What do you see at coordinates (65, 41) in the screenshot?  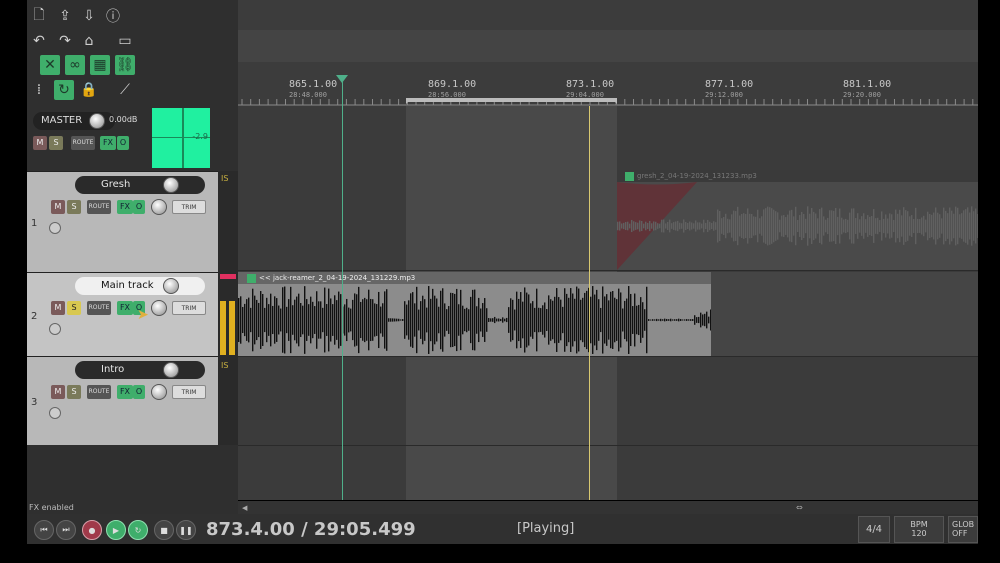 I see `redo-icon: ↷` at bounding box center [65, 41].